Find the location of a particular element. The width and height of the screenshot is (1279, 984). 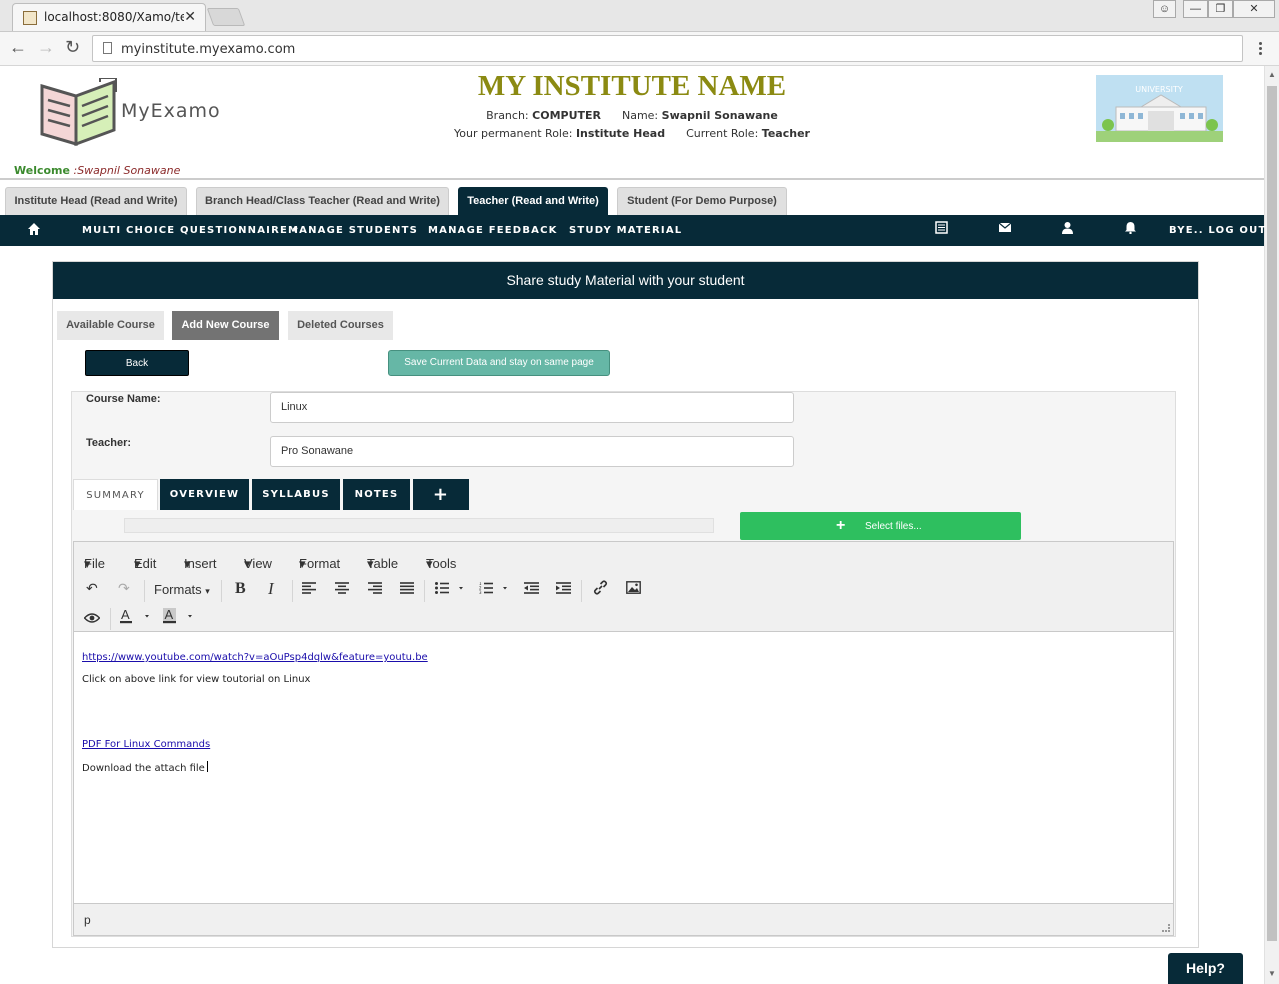

user-profile-icon: ☺ is located at coordinates (1164, 9).